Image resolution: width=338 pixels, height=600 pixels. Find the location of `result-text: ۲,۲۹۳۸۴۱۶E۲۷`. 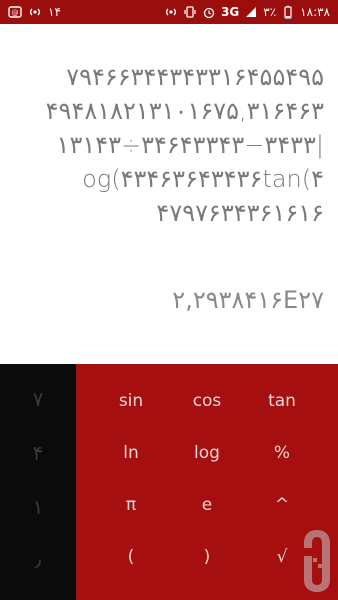

result-text: ۲,۲۹۳۸۴۱۶E۲۷ is located at coordinates (248, 300).